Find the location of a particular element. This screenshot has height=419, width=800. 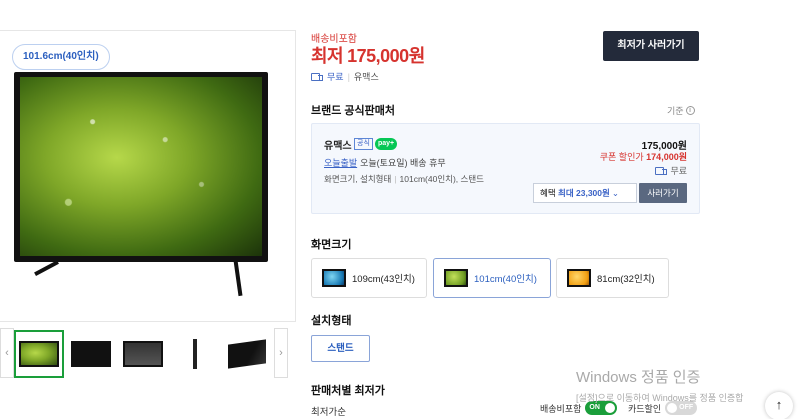

official-seller-title: 브랜드 공식판매처 is located at coordinates (353, 111).